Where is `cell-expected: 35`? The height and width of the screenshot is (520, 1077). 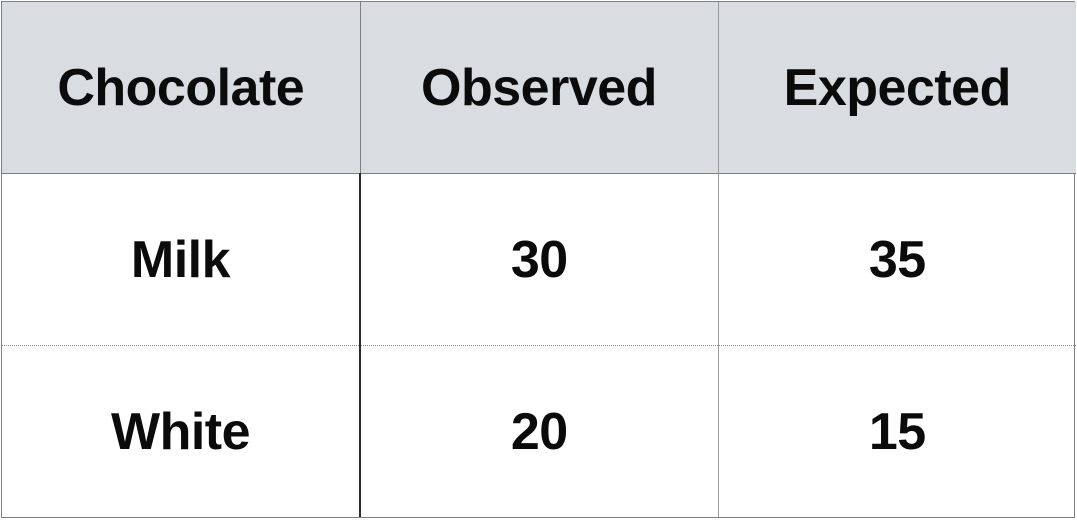 cell-expected: 35 is located at coordinates (897, 259).